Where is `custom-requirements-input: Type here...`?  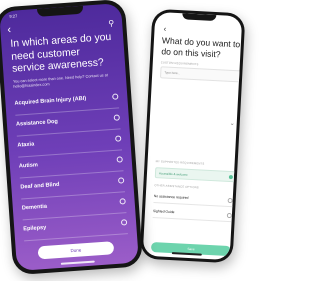 custom-requirements-input: Type here... is located at coordinates (201, 74).